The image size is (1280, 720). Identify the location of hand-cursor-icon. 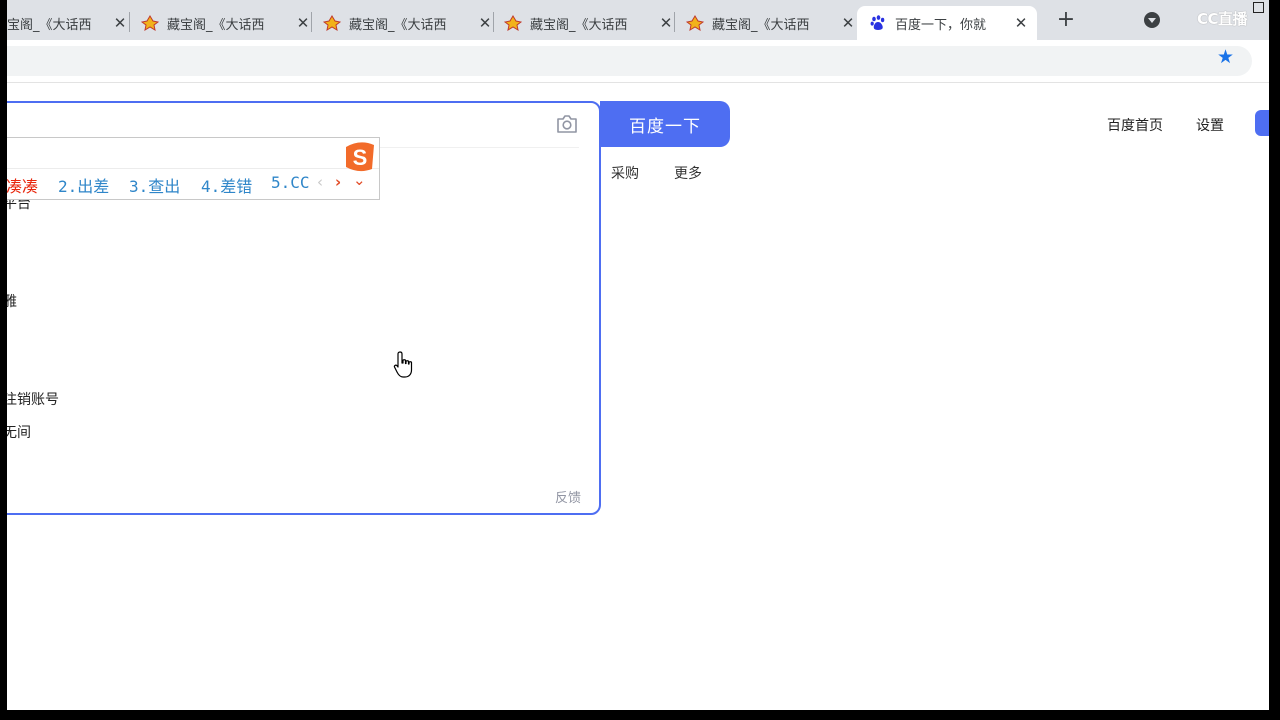
(405, 365).